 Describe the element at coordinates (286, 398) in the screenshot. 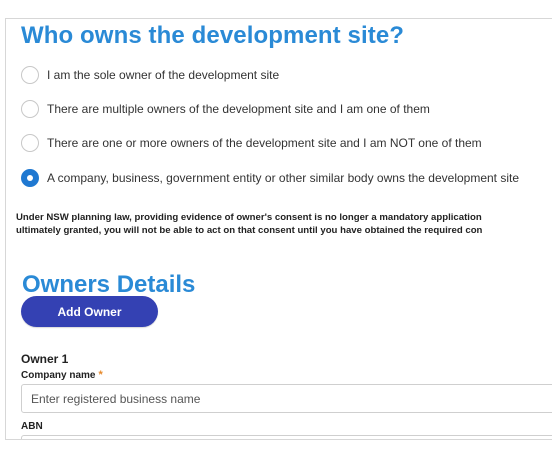

I see `company-name-input` at that location.